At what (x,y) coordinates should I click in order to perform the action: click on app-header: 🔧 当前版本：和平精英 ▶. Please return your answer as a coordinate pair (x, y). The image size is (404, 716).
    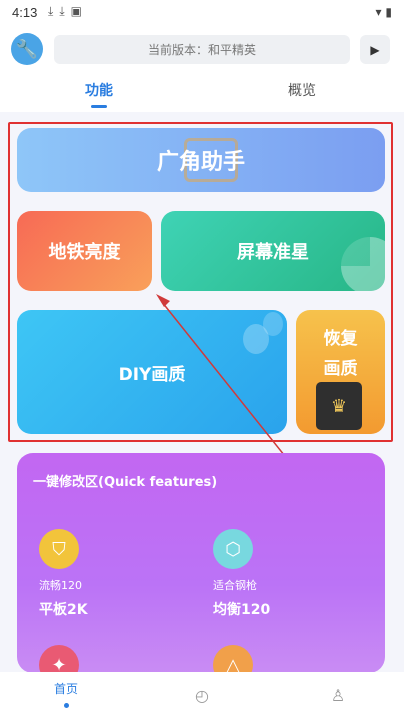
    Looking at the image, I should click on (202, 49).